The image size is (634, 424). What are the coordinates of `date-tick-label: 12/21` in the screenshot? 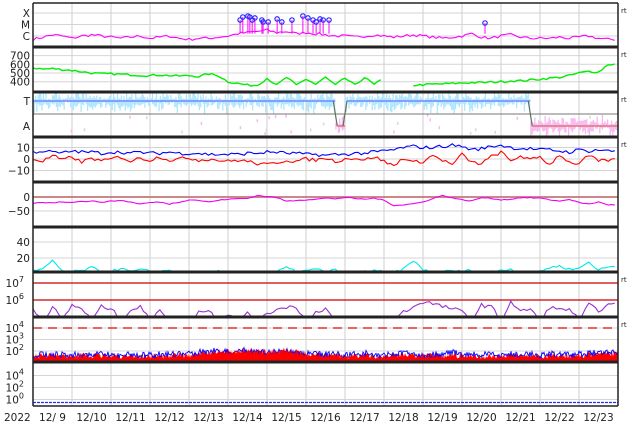 It's located at (520, 418).